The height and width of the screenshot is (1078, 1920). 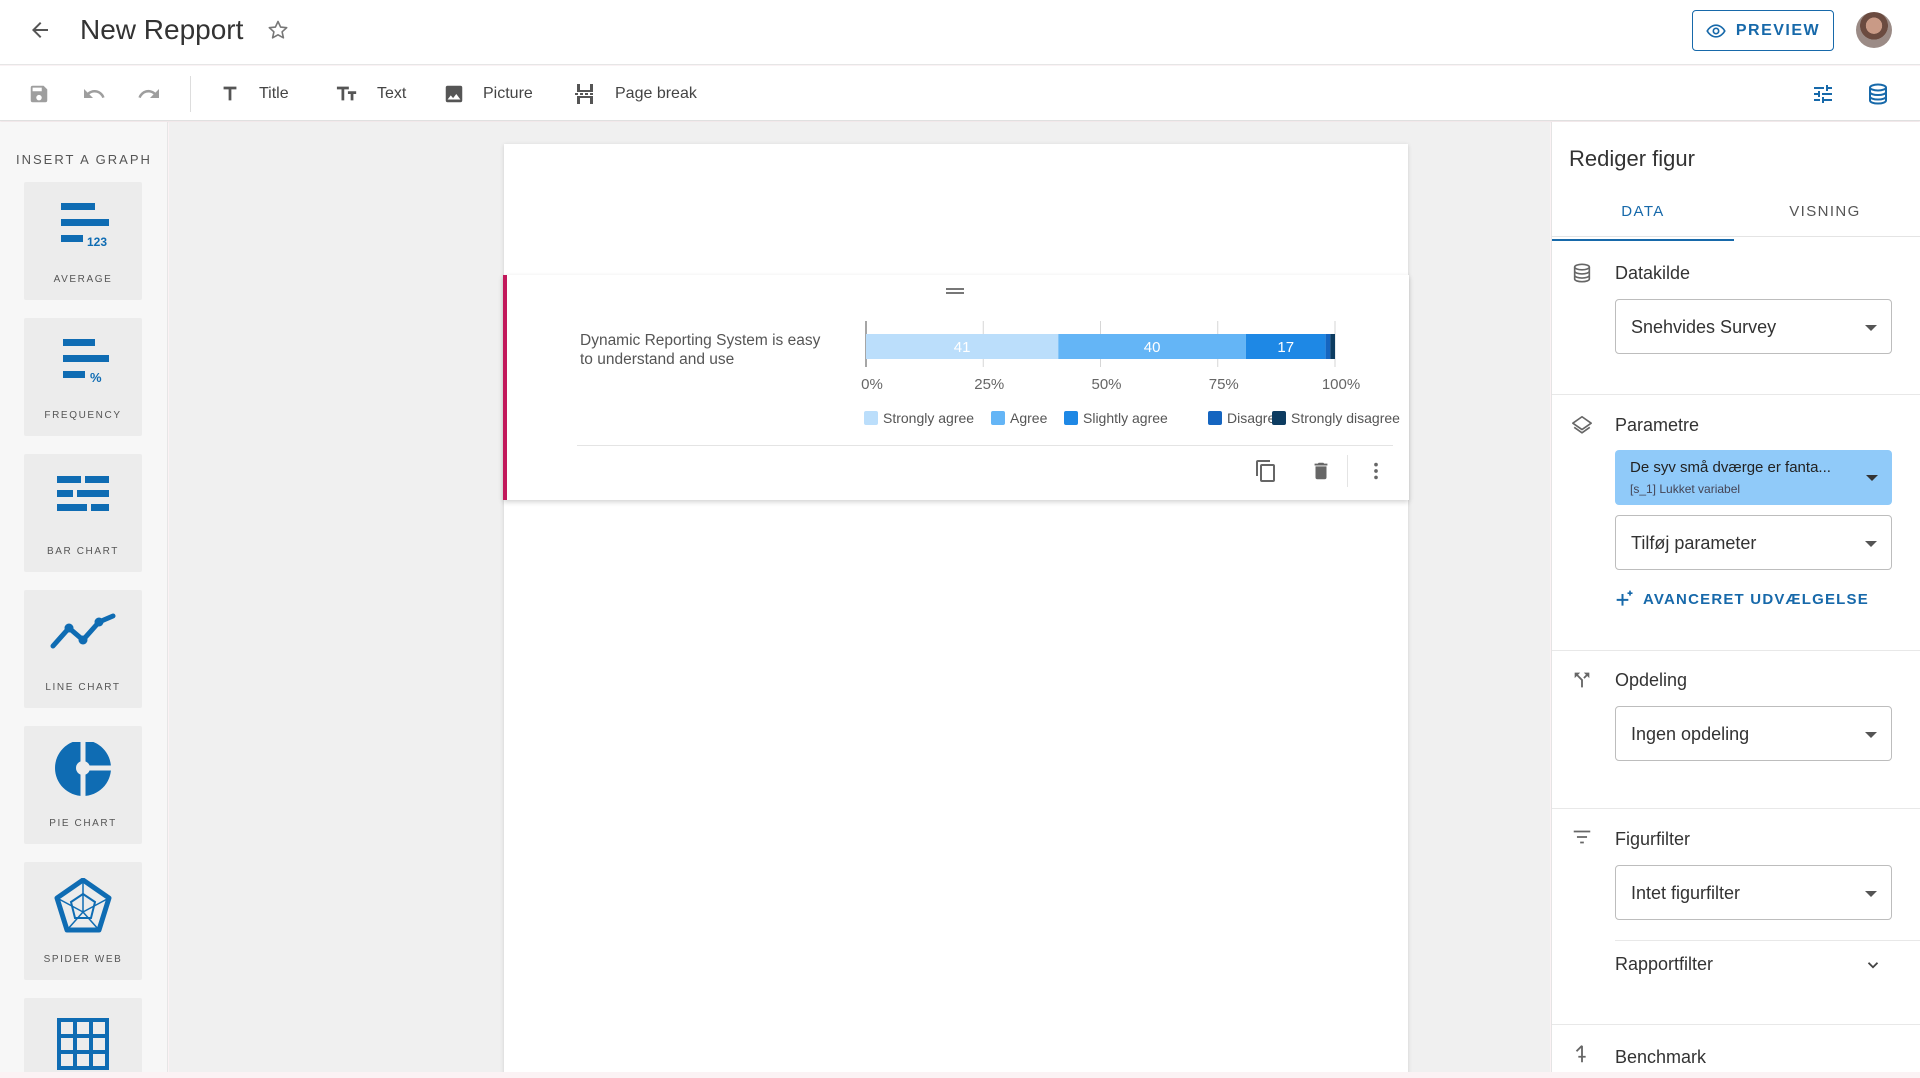 I want to click on opdeling-label: Opdeling, so click(x=1651, y=680).